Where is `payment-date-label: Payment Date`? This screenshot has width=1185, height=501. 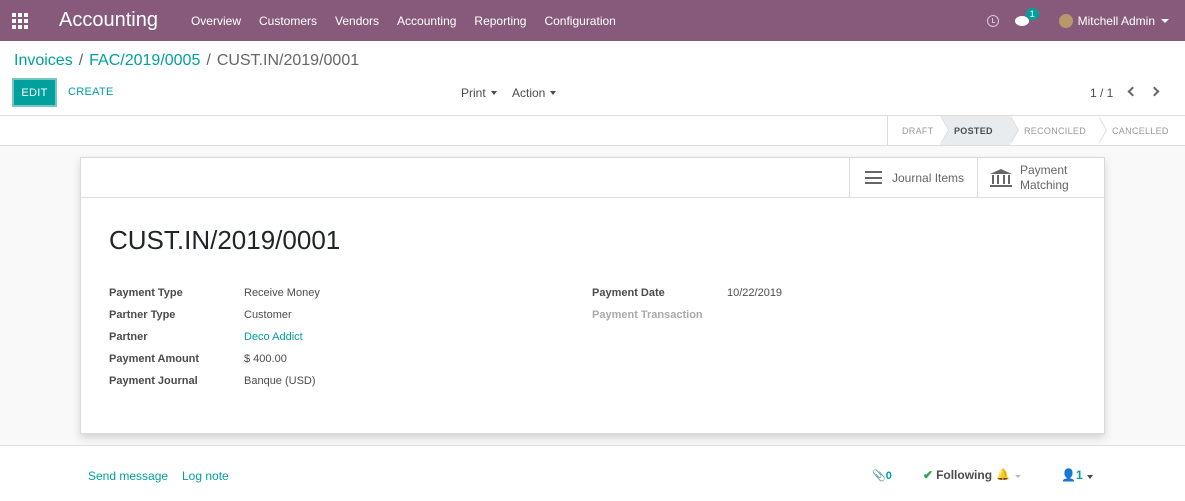 payment-date-label: Payment Date is located at coordinates (628, 293).